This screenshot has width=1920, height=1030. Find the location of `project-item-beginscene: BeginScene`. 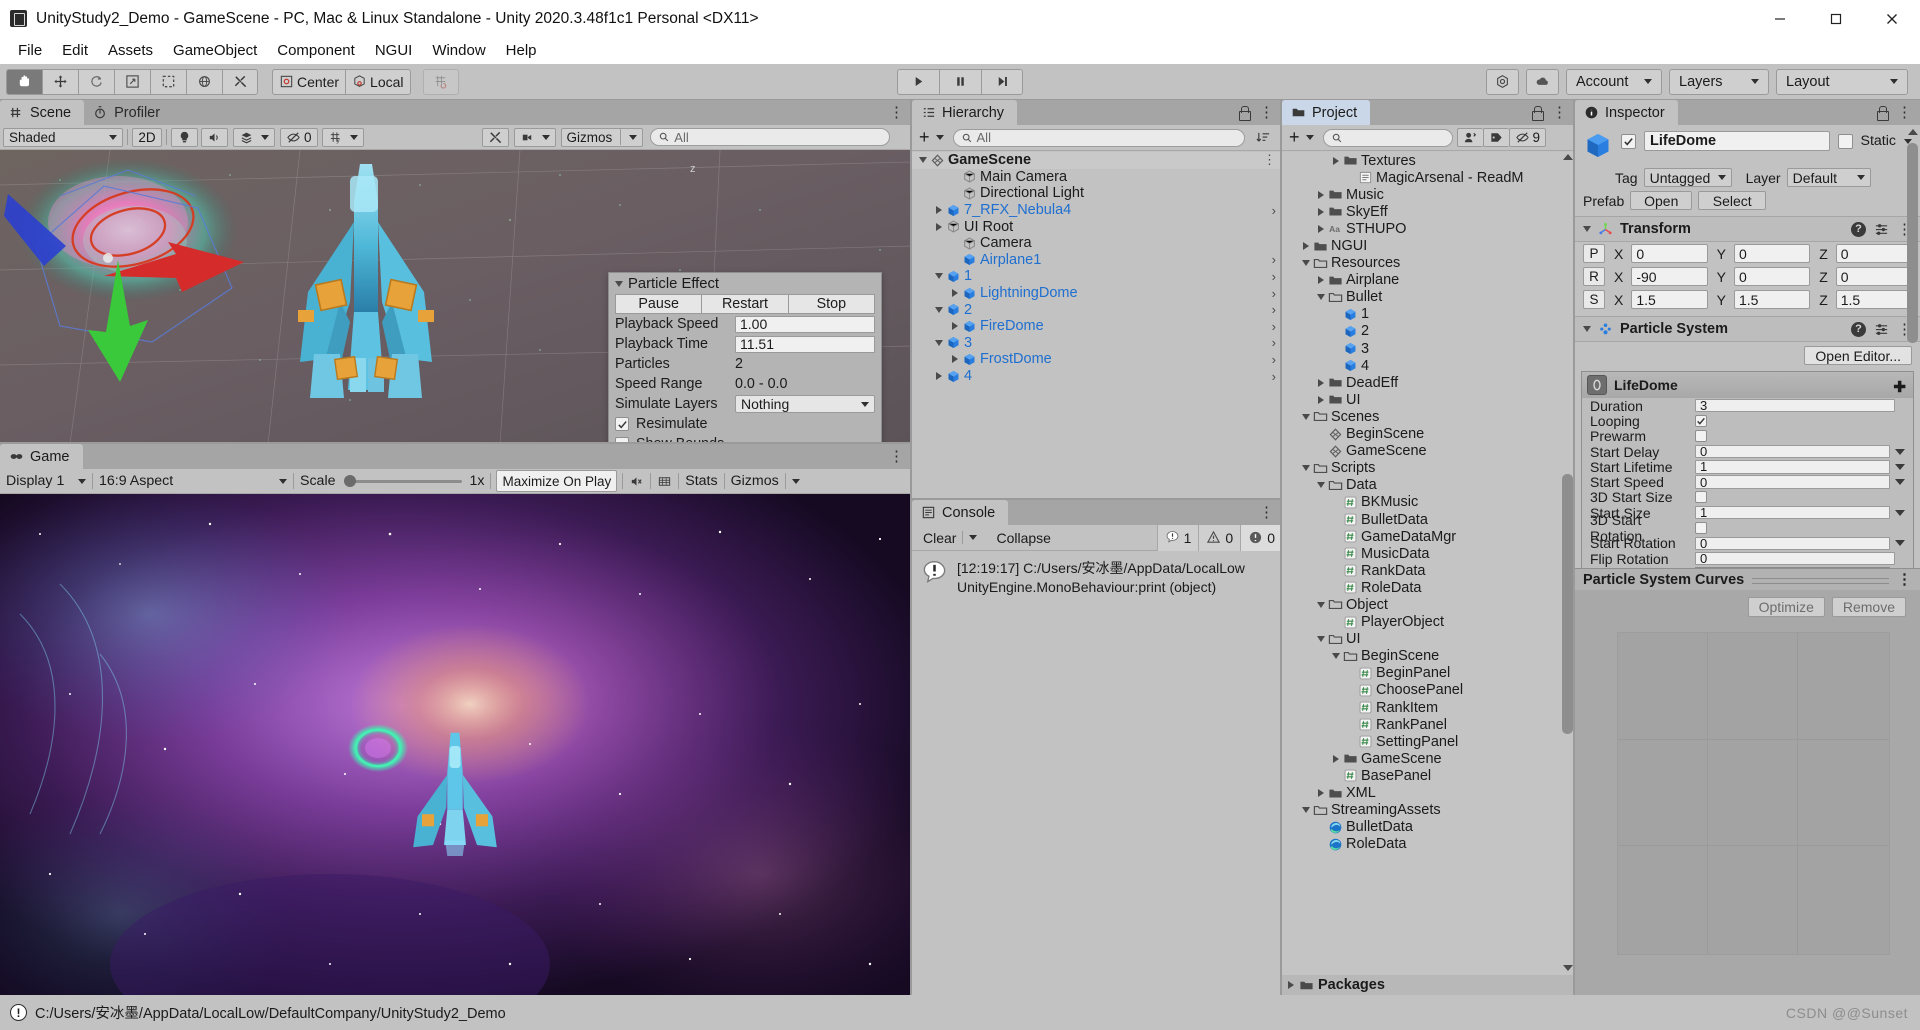

project-item-beginscene: BeginScene is located at coordinates (1428, 656).